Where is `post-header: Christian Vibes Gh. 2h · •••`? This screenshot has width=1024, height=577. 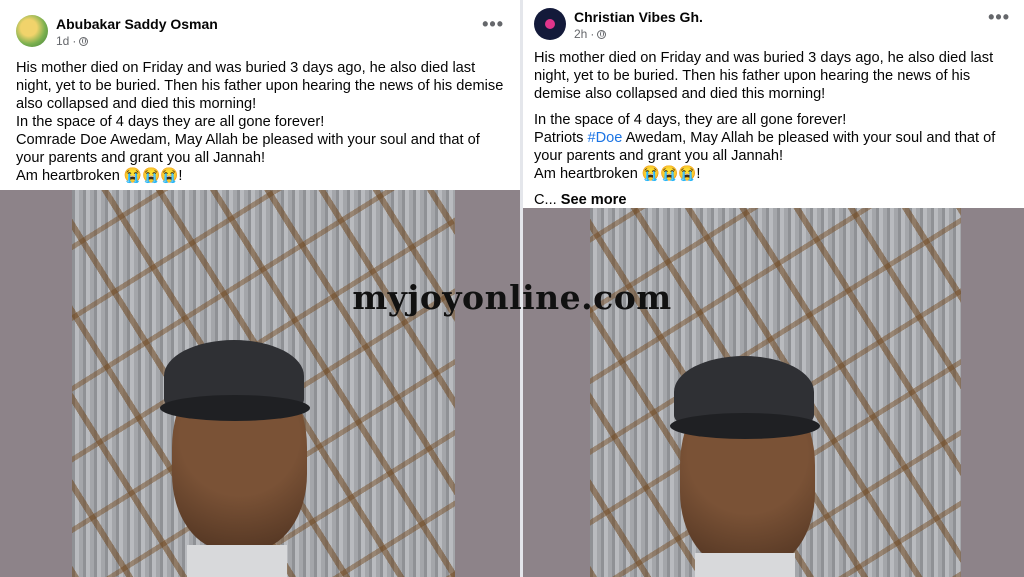
post-header: Christian Vibes Gh. 2h · ••• is located at coordinates (772, 28).